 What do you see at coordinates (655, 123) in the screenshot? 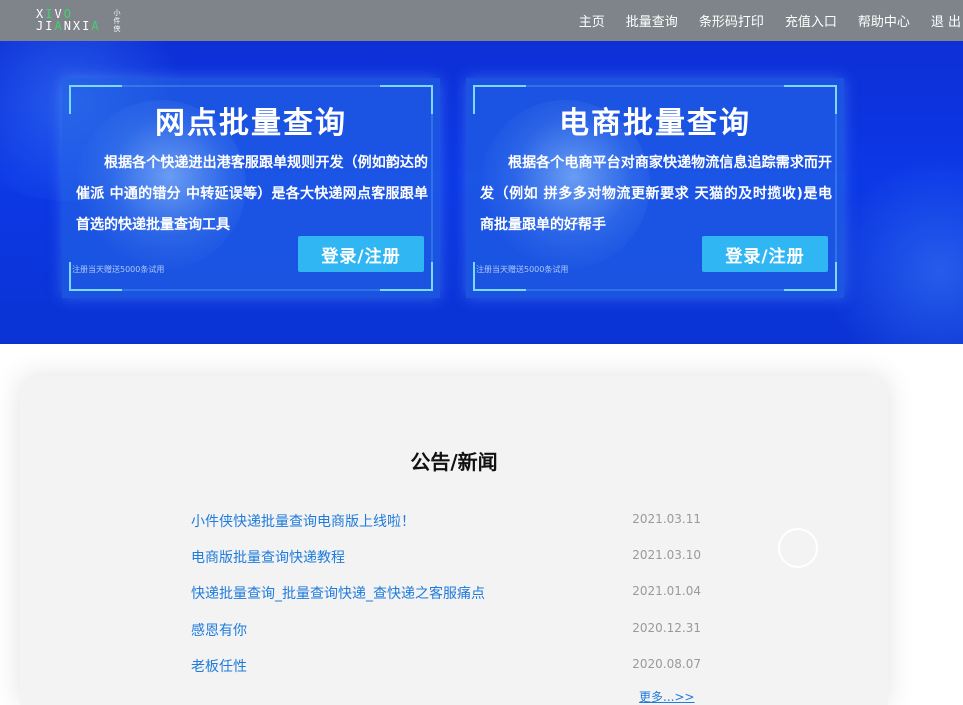
I see `card-title: 电商批量查询` at bounding box center [655, 123].